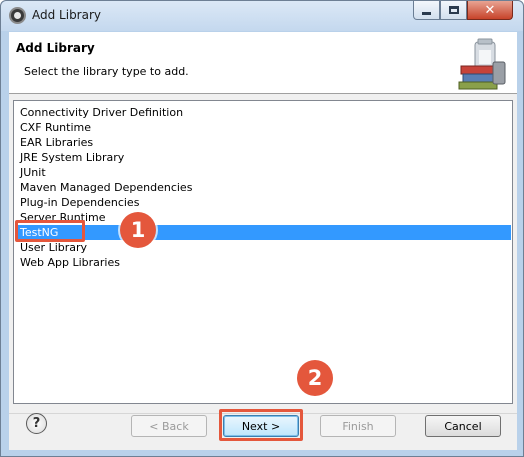 This screenshot has width=524, height=457. Describe the element at coordinates (263, 127) in the screenshot. I see `list-item: CXF Runtime` at that location.